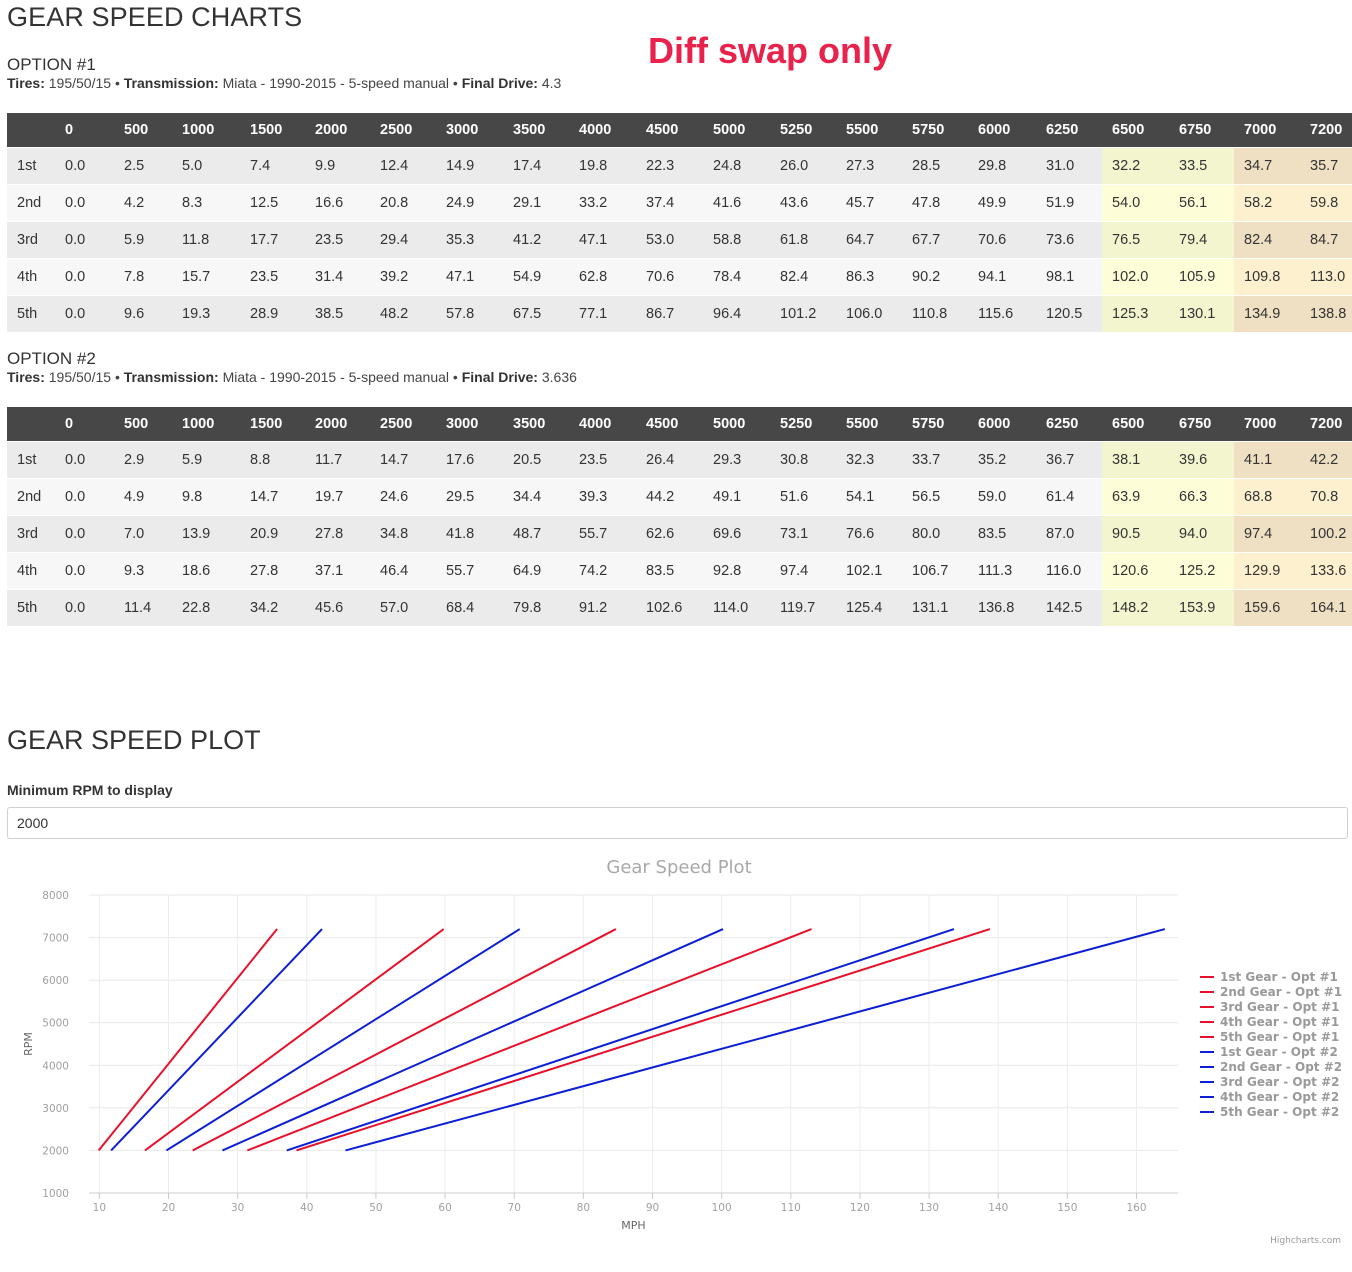  I want to click on speed-cell: 23.5, so click(602, 460).